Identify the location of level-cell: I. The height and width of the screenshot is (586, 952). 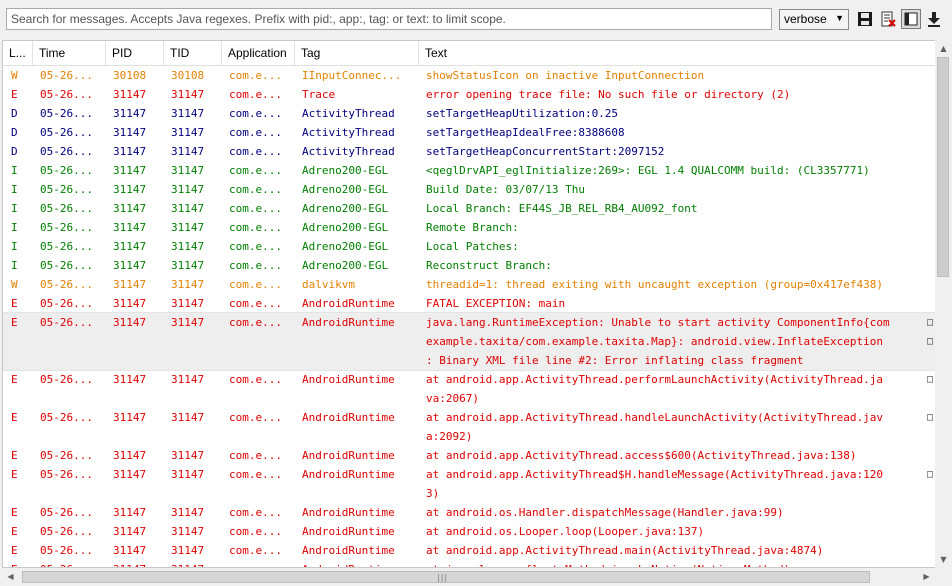
(14, 227).